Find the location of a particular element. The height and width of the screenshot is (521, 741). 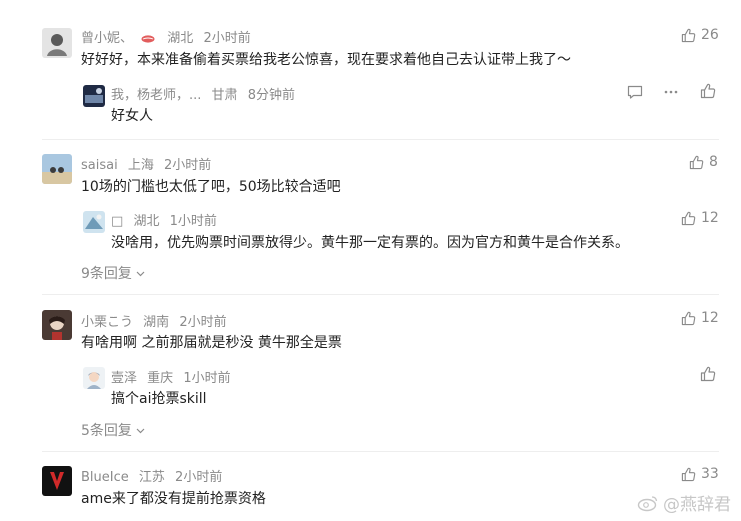

watermark-text: @燕辞君 is located at coordinates (697, 505).